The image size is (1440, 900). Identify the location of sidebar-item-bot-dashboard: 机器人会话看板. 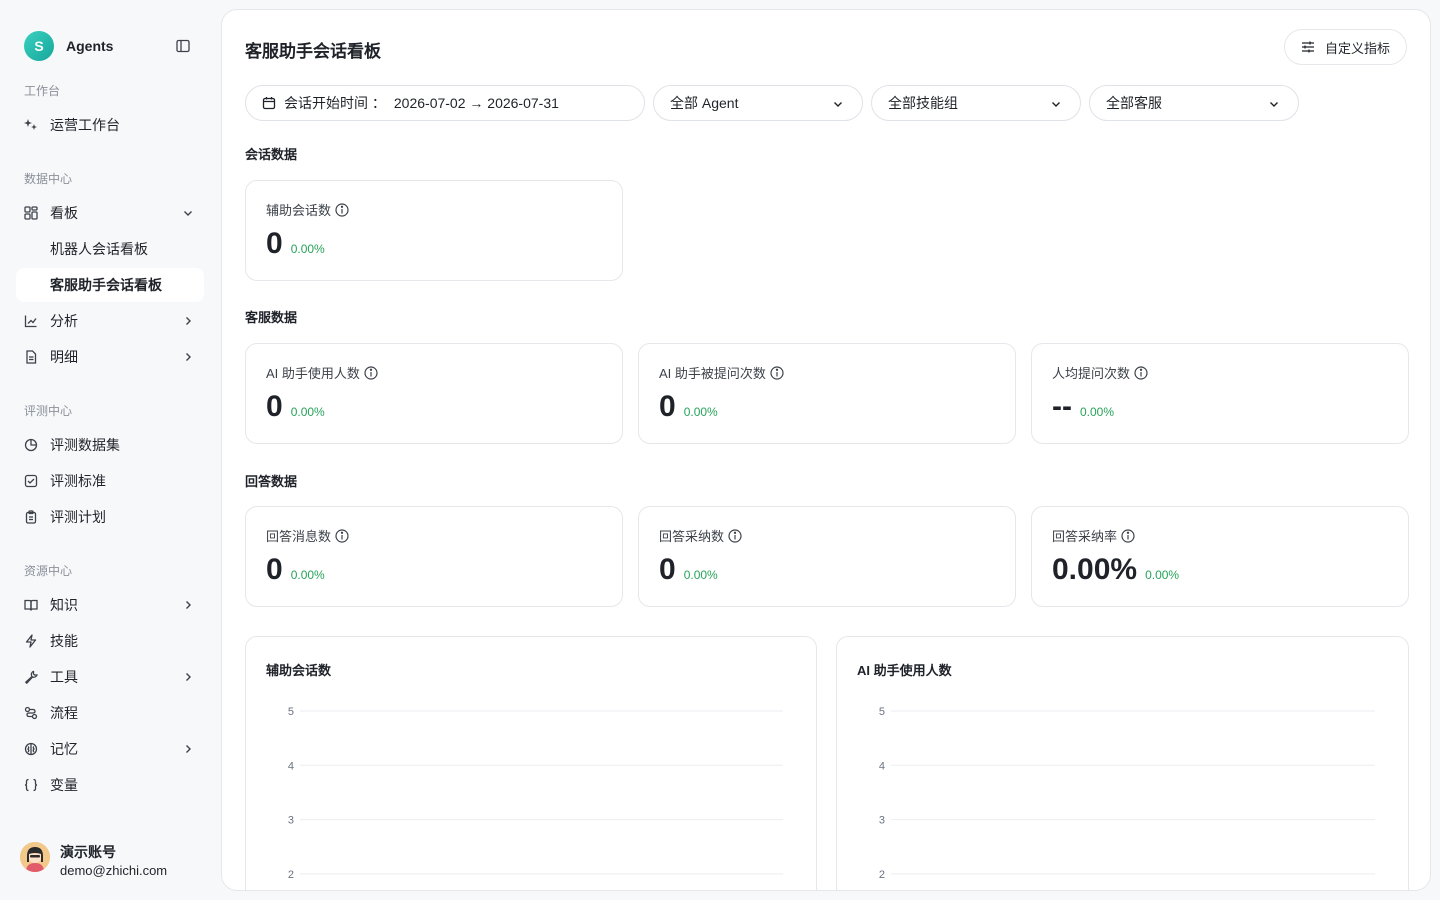
(110, 249).